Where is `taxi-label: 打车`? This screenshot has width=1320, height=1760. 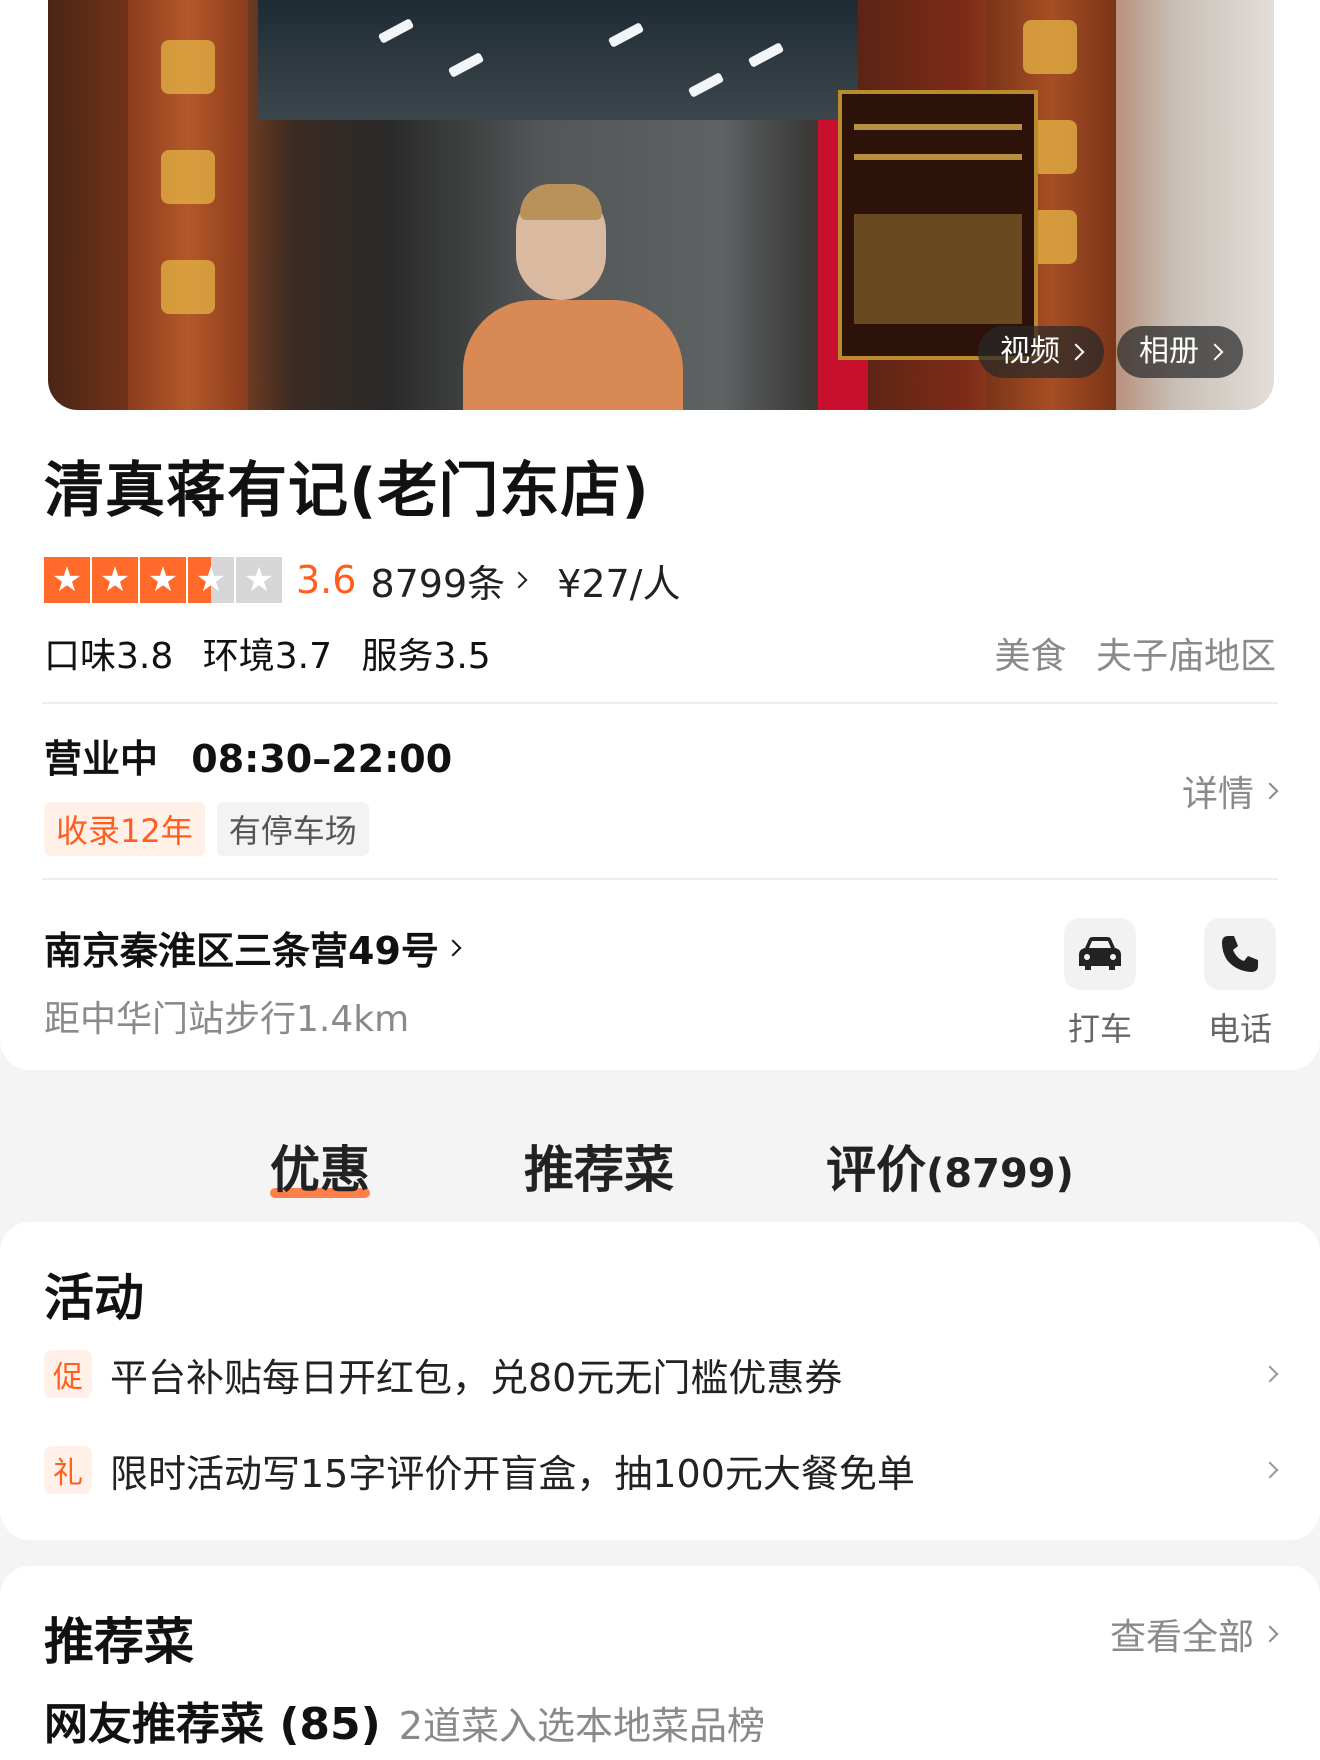
taxi-label: 打车 is located at coordinates (1099, 1029).